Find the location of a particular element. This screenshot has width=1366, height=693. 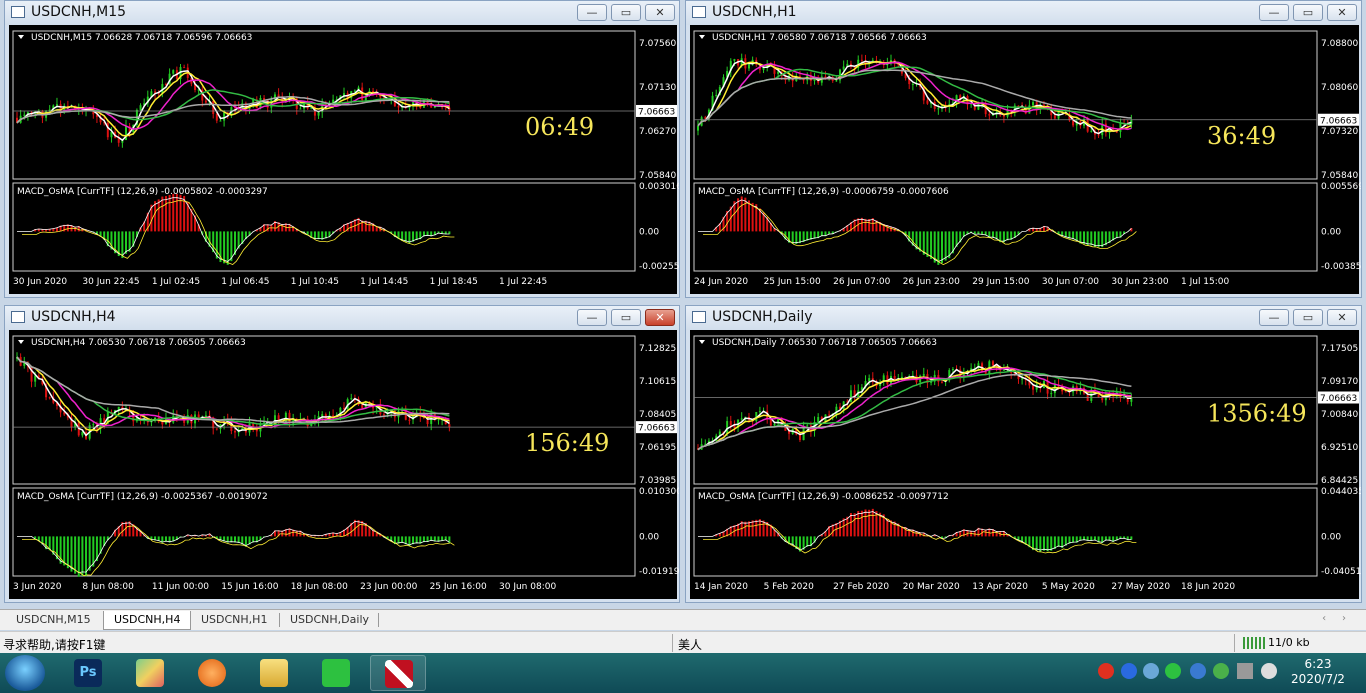

taskbar-metatrader is located at coordinates (398, 673).